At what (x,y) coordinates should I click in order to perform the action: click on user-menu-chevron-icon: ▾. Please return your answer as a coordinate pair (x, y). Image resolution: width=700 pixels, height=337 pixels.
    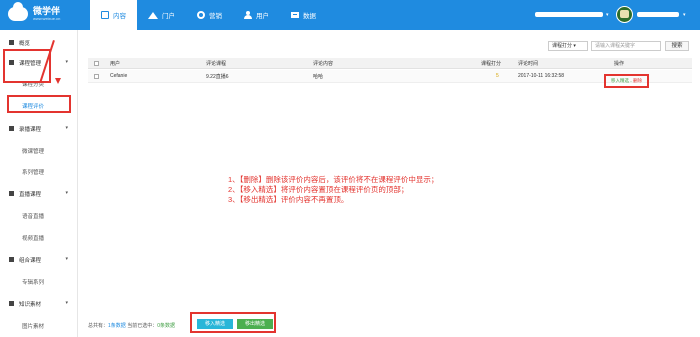
    Looking at the image, I should click on (684, 15).